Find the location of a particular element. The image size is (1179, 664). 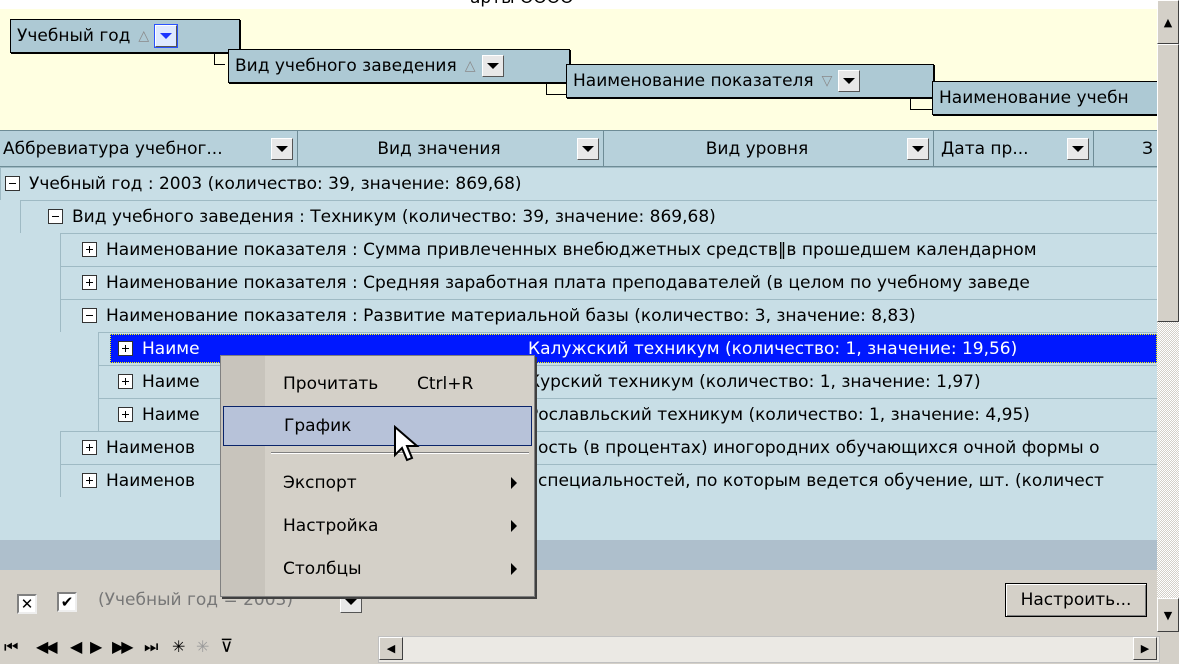

group-chip-institution-name: Наименование учебн is located at coordinates (1055, 98).